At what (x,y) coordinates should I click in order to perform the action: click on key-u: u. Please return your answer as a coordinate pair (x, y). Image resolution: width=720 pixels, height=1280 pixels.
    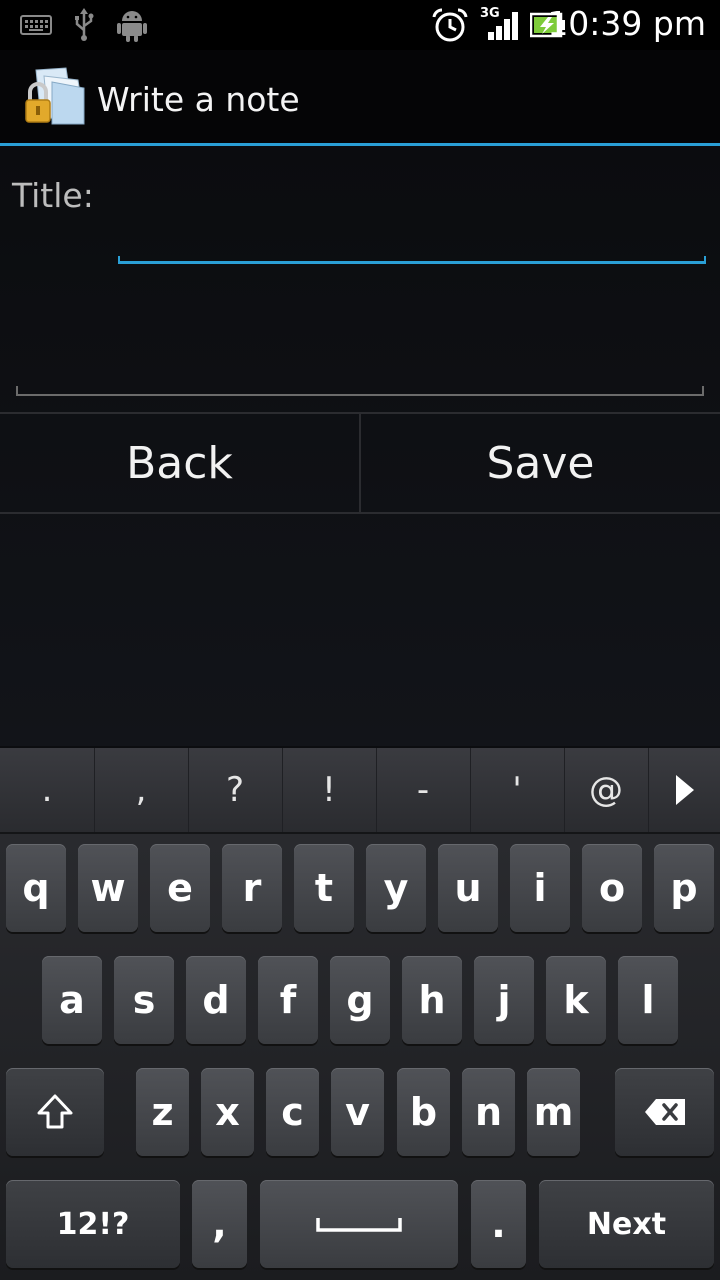
    Looking at the image, I should click on (468, 888).